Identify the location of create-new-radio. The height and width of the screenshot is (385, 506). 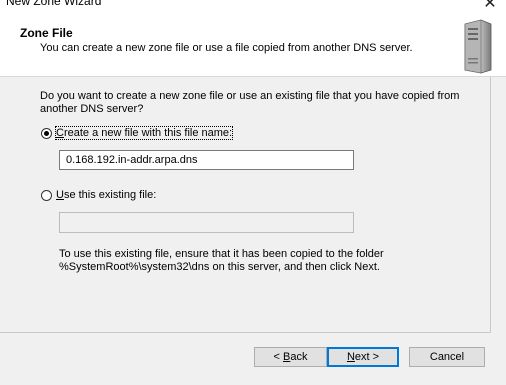
(46, 133).